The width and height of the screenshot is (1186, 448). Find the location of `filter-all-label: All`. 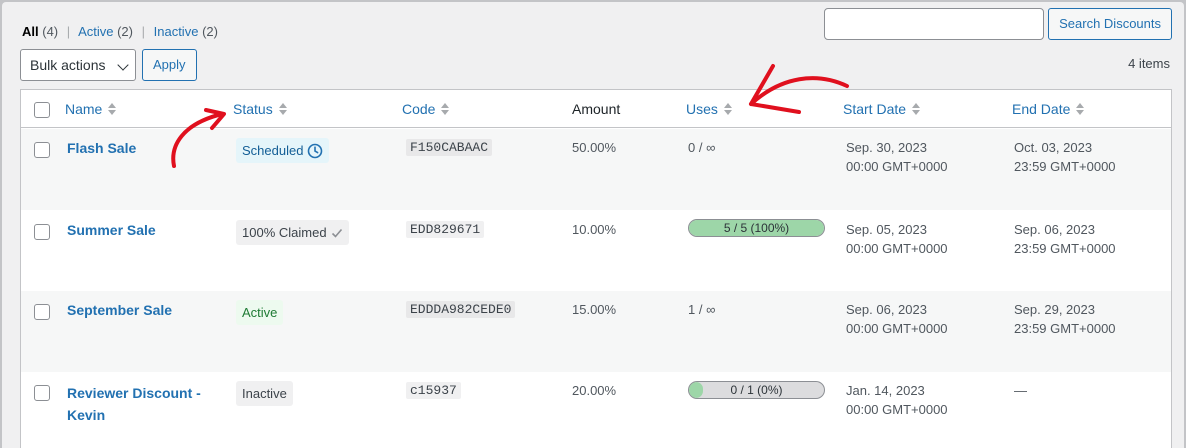

filter-all-label: All is located at coordinates (30, 31).